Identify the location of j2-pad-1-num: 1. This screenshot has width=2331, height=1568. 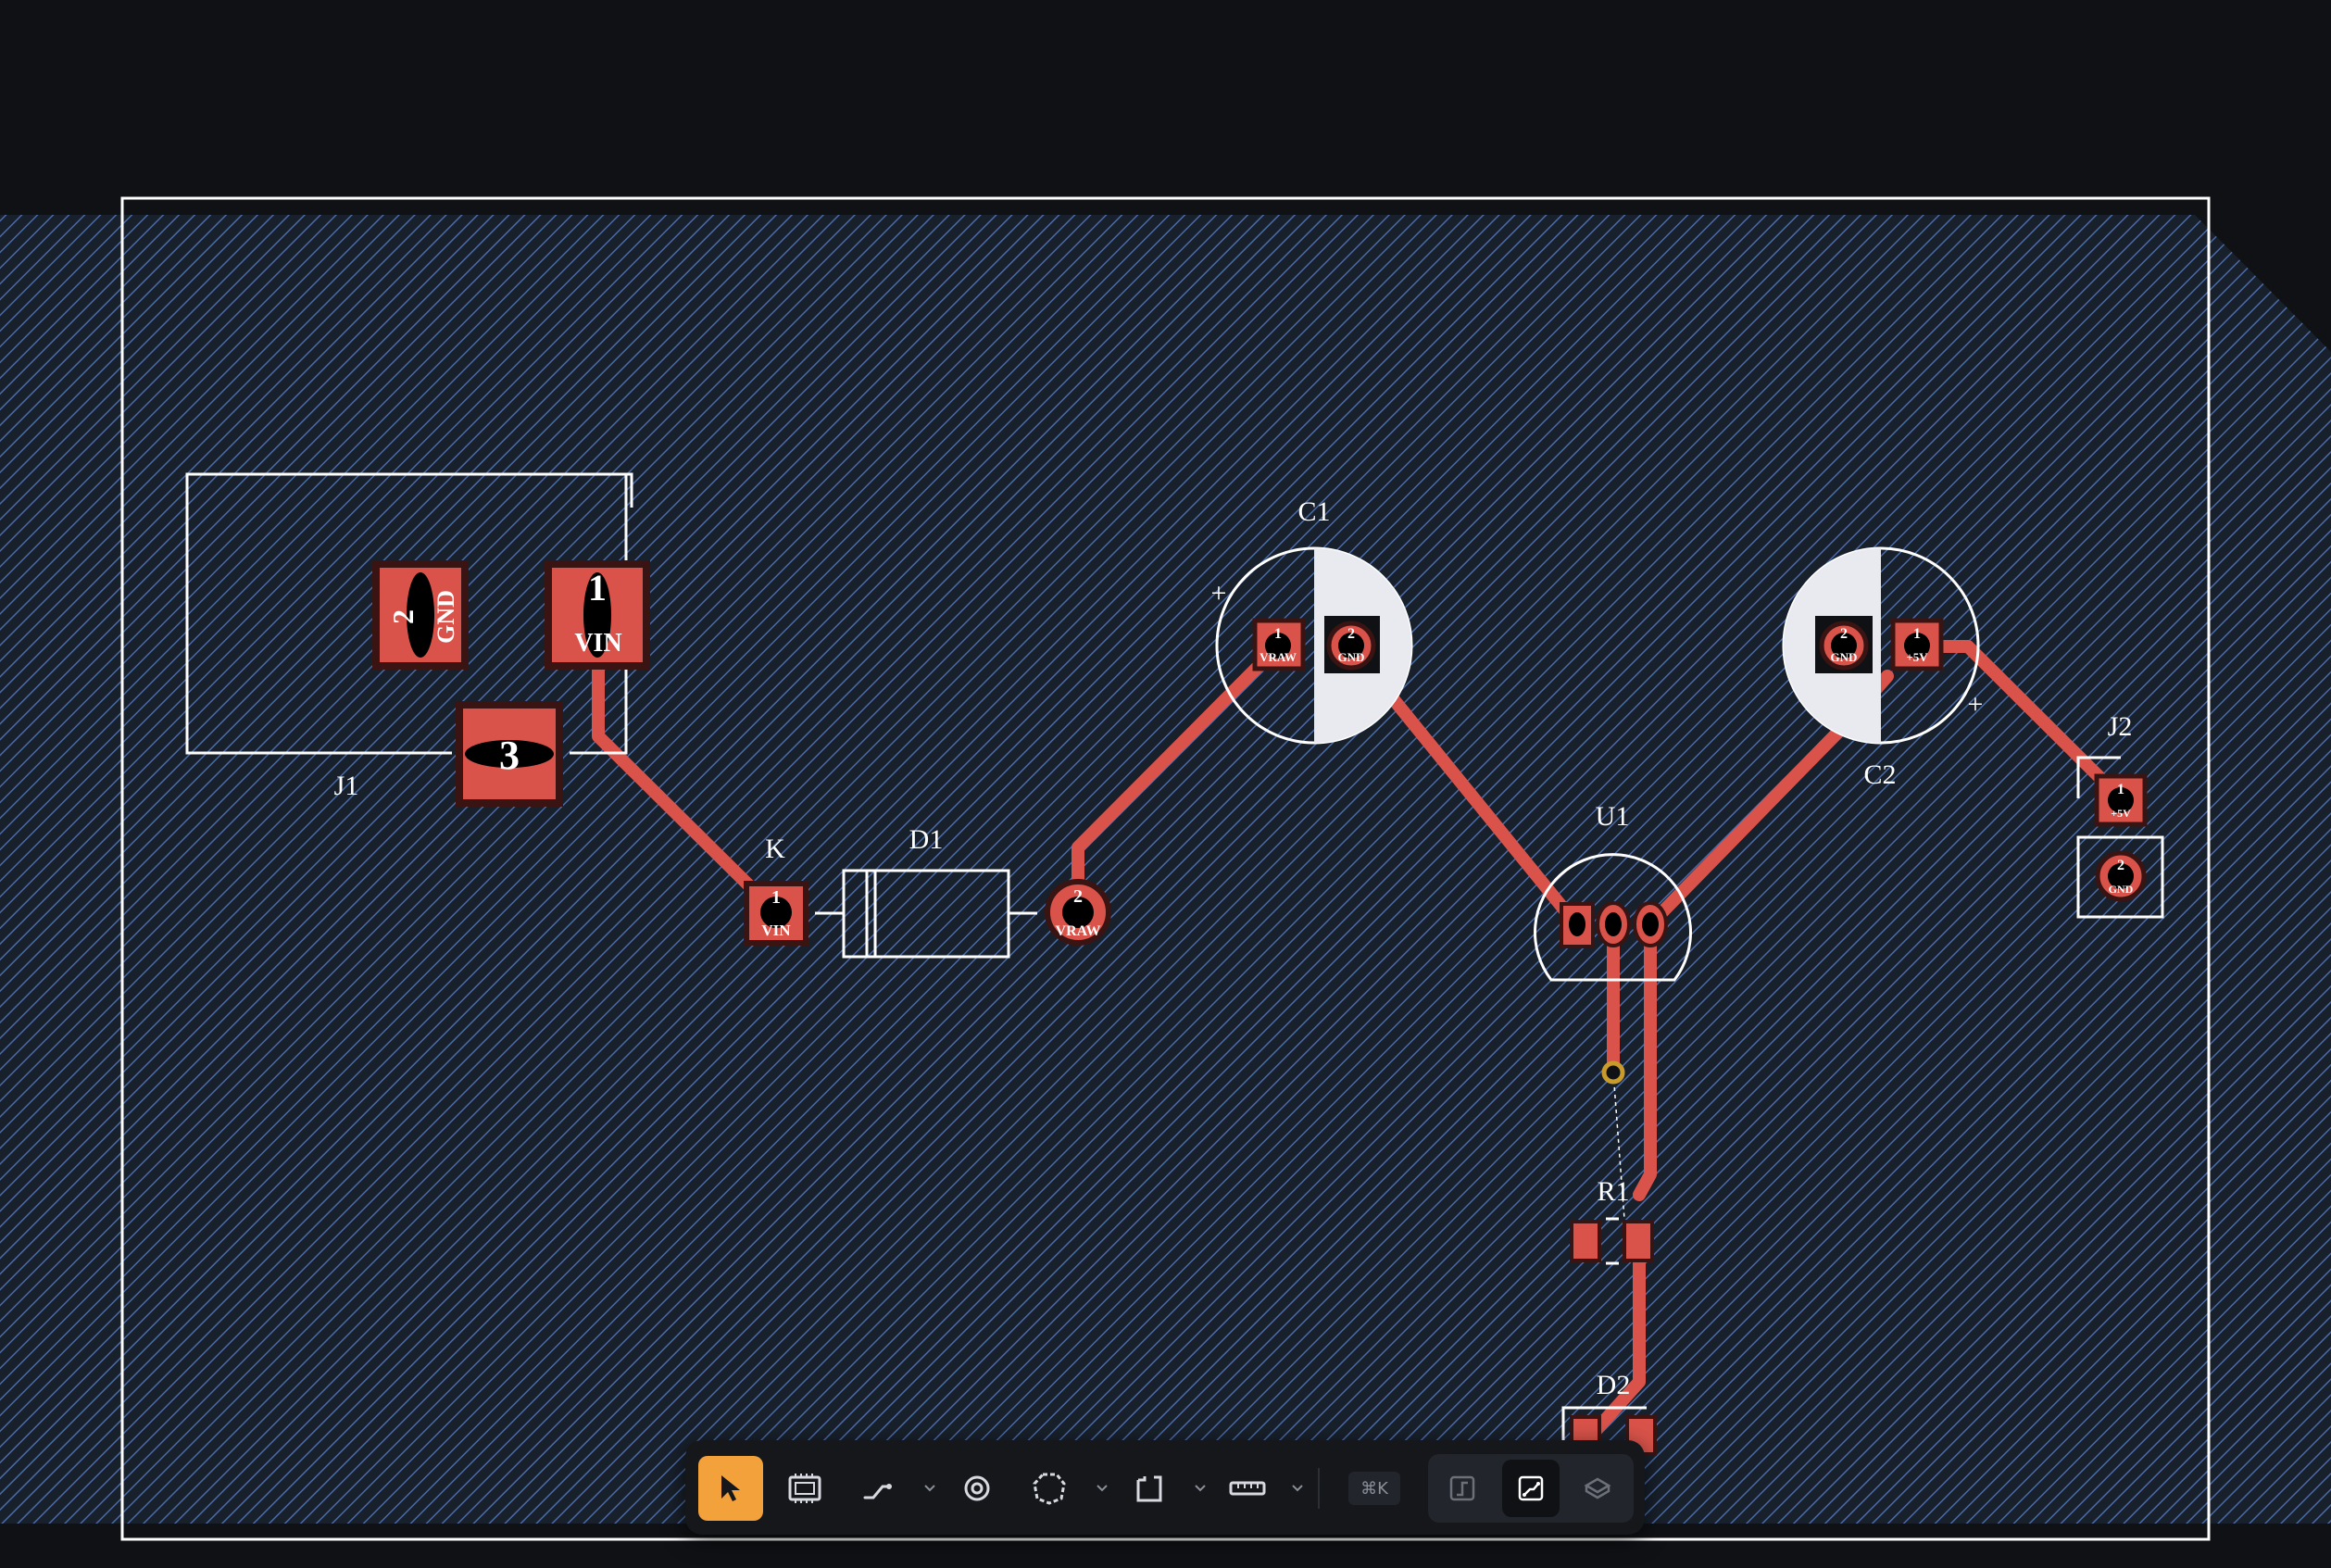
(2120, 790).